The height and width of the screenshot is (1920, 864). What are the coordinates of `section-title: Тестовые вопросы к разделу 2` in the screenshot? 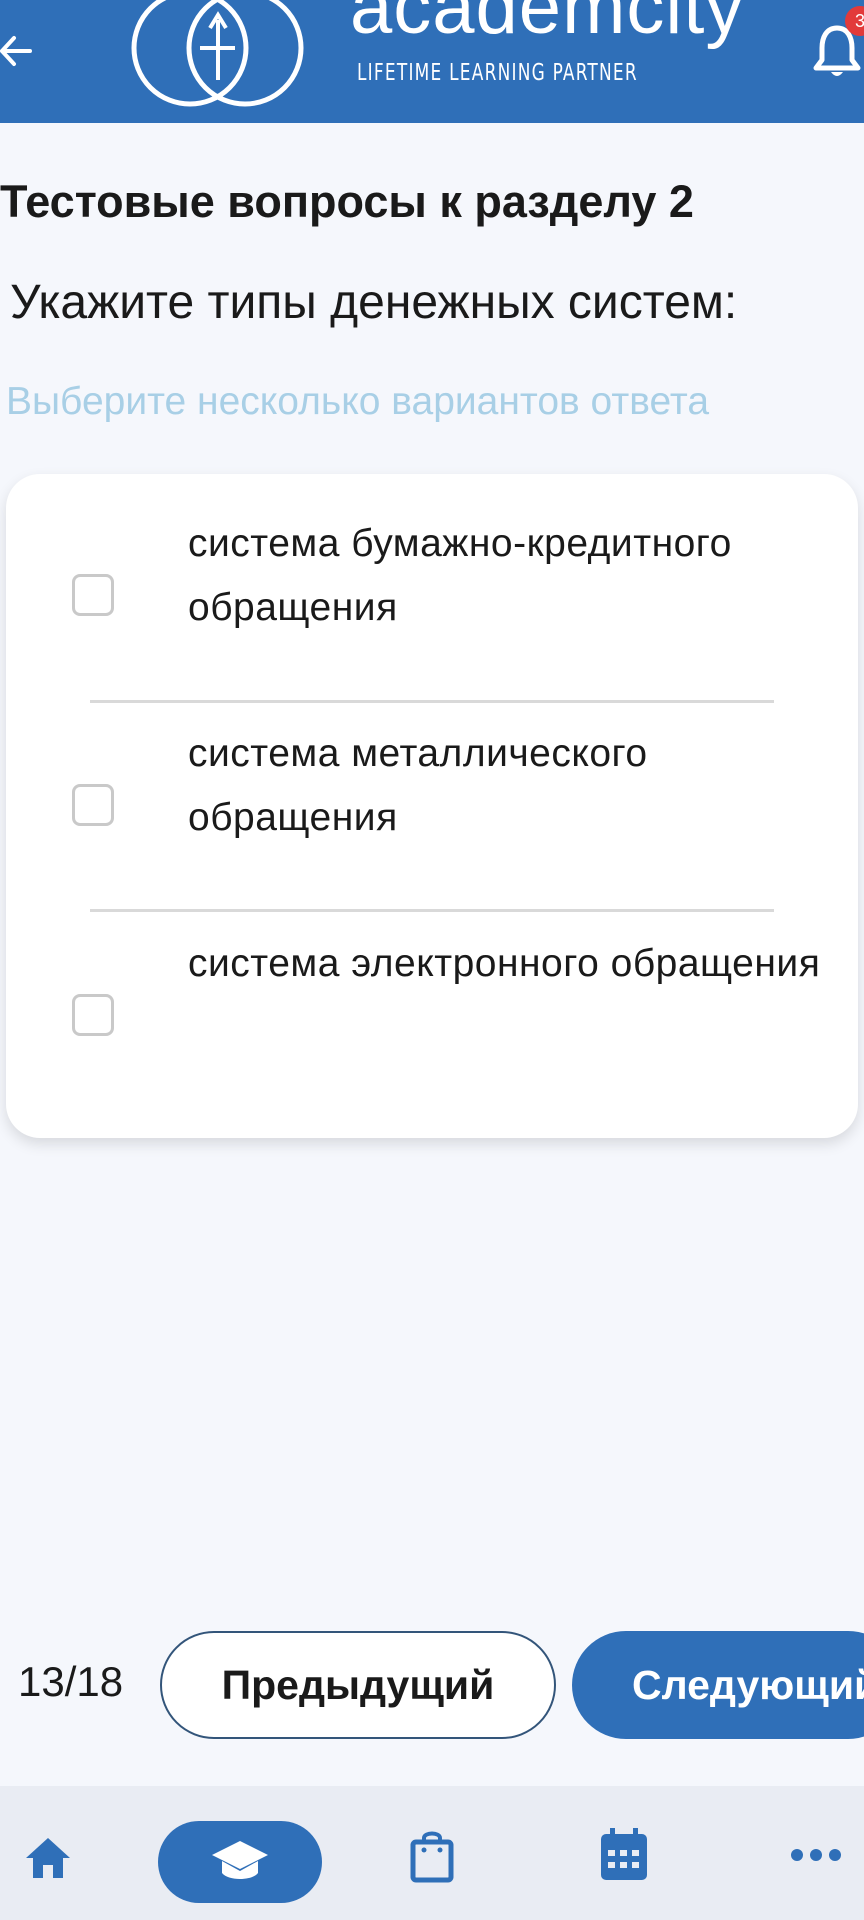 It's located at (347, 201).